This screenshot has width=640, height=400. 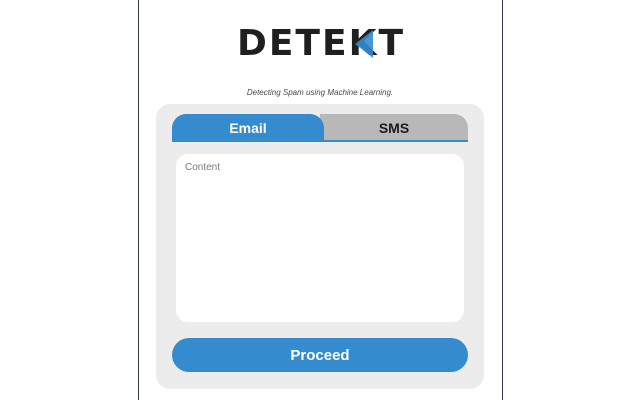 I want to click on tagline: Detecting Spam using Machine Learning., so click(x=320, y=92).